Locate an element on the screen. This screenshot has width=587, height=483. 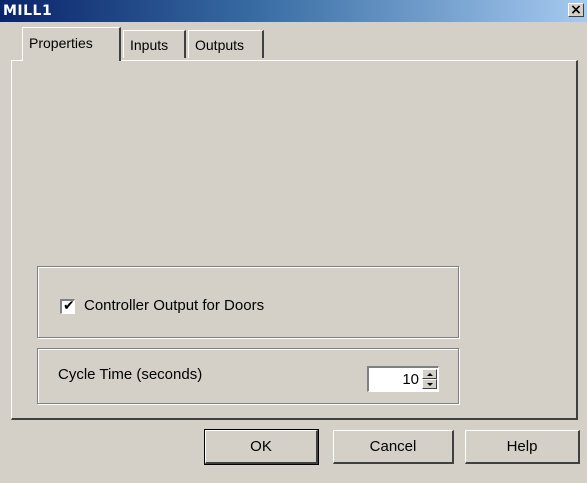
help-button: Help is located at coordinates (522, 447).